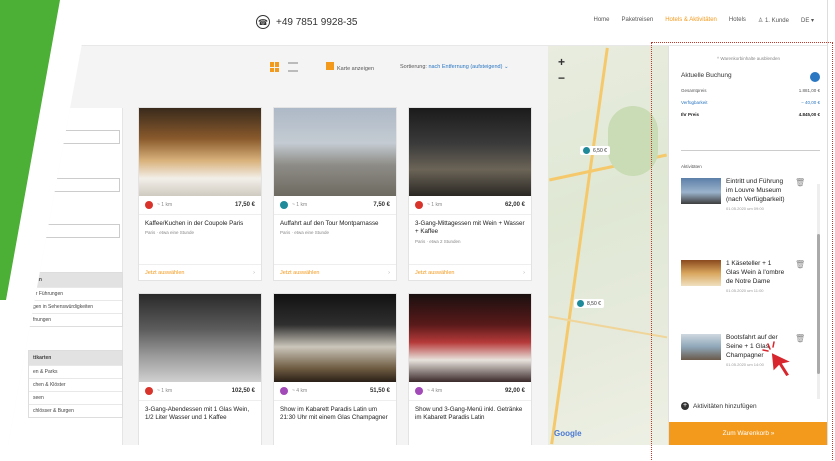 The width and height of the screenshot is (835, 461). Describe the element at coordinates (579, 246) in the screenshot. I see `map-road` at that location.